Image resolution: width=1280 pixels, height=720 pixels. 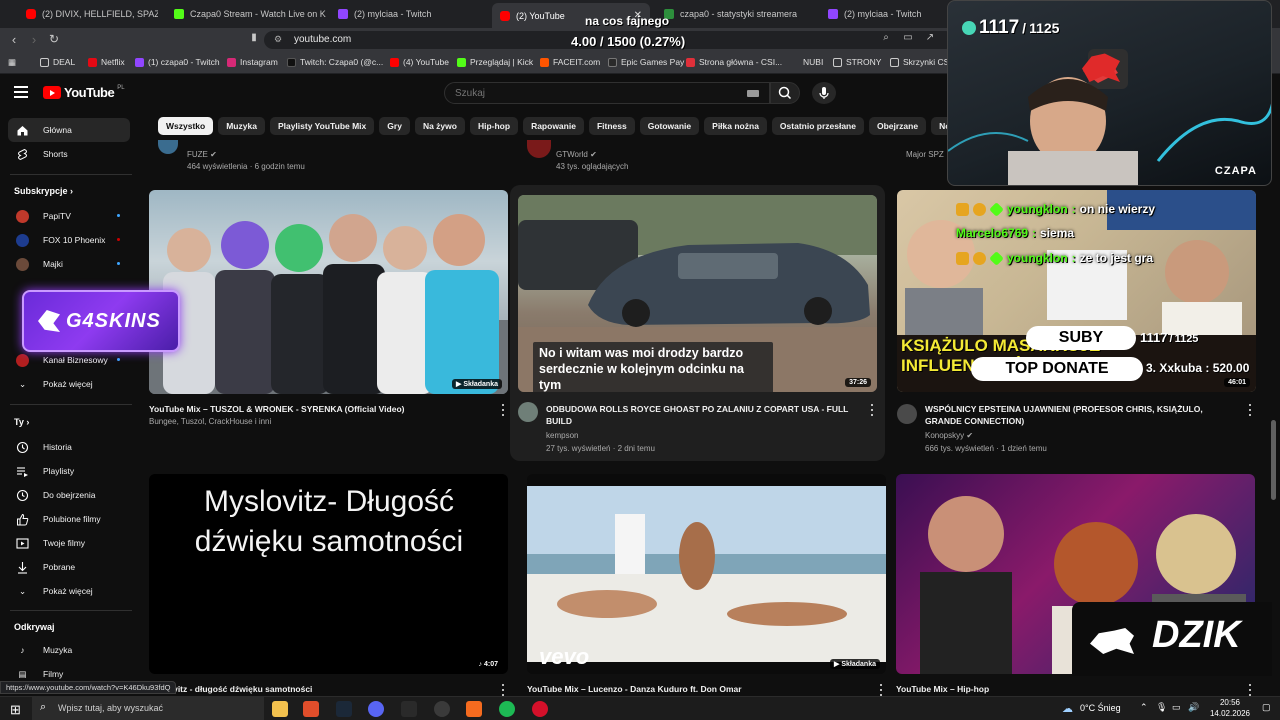 What do you see at coordinates (12, 62) in the screenshot?
I see `apps-icon: ▦` at bounding box center [12, 62].